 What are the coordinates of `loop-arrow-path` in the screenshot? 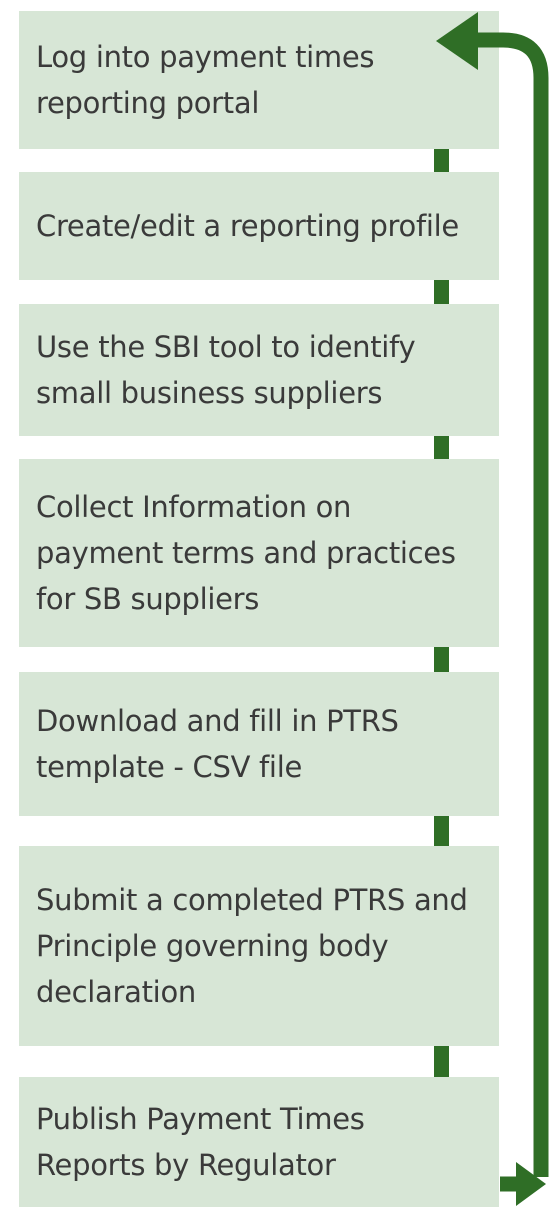 It's located at (509, 604).